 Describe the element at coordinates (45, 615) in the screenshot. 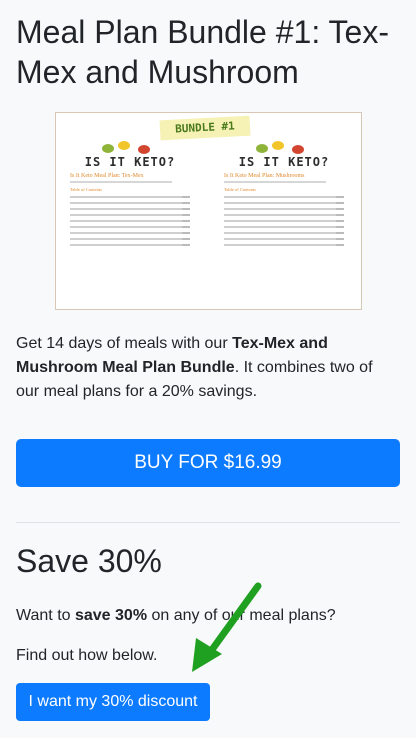

I see `offer-text: Want to` at that location.